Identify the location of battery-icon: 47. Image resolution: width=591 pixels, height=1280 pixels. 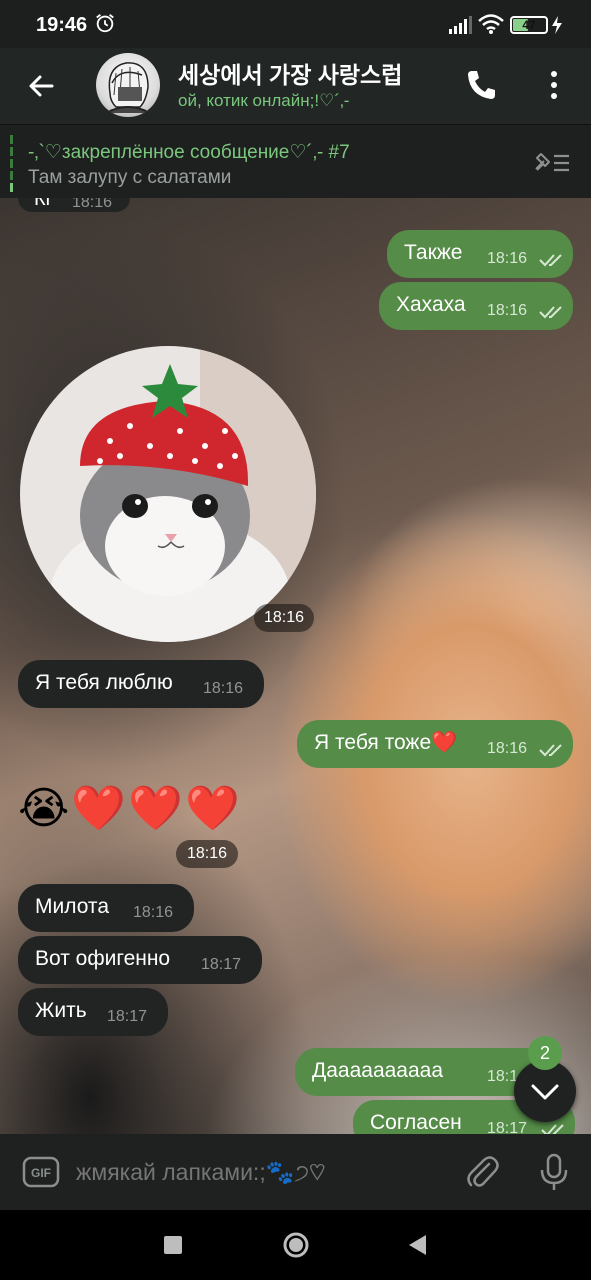
(529, 25).